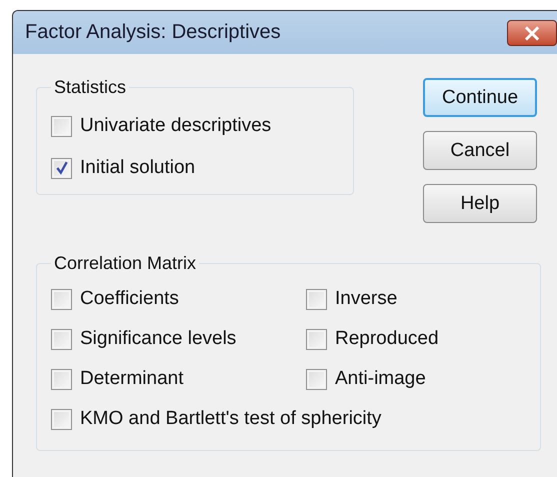 Image resolution: width=557 pixels, height=477 pixels. I want to click on group-title: Correlation Matrix, so click(125, 263).